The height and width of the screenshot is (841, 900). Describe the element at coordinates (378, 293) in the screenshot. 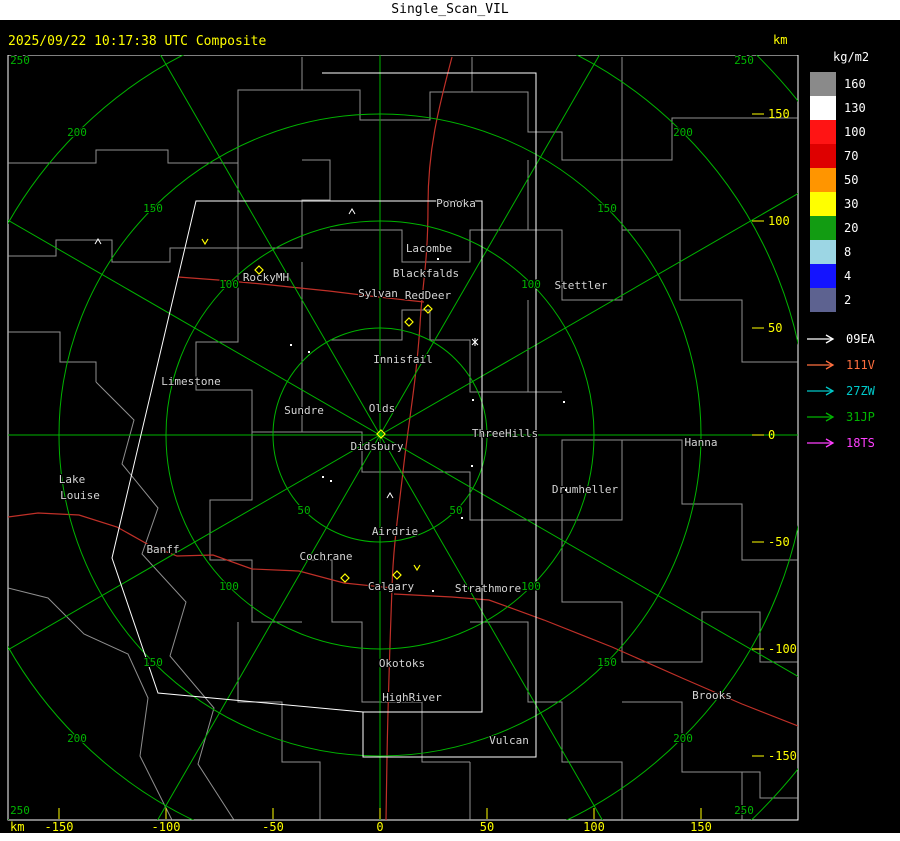

I see `city-label-sylvan: Sylvan` at that location.